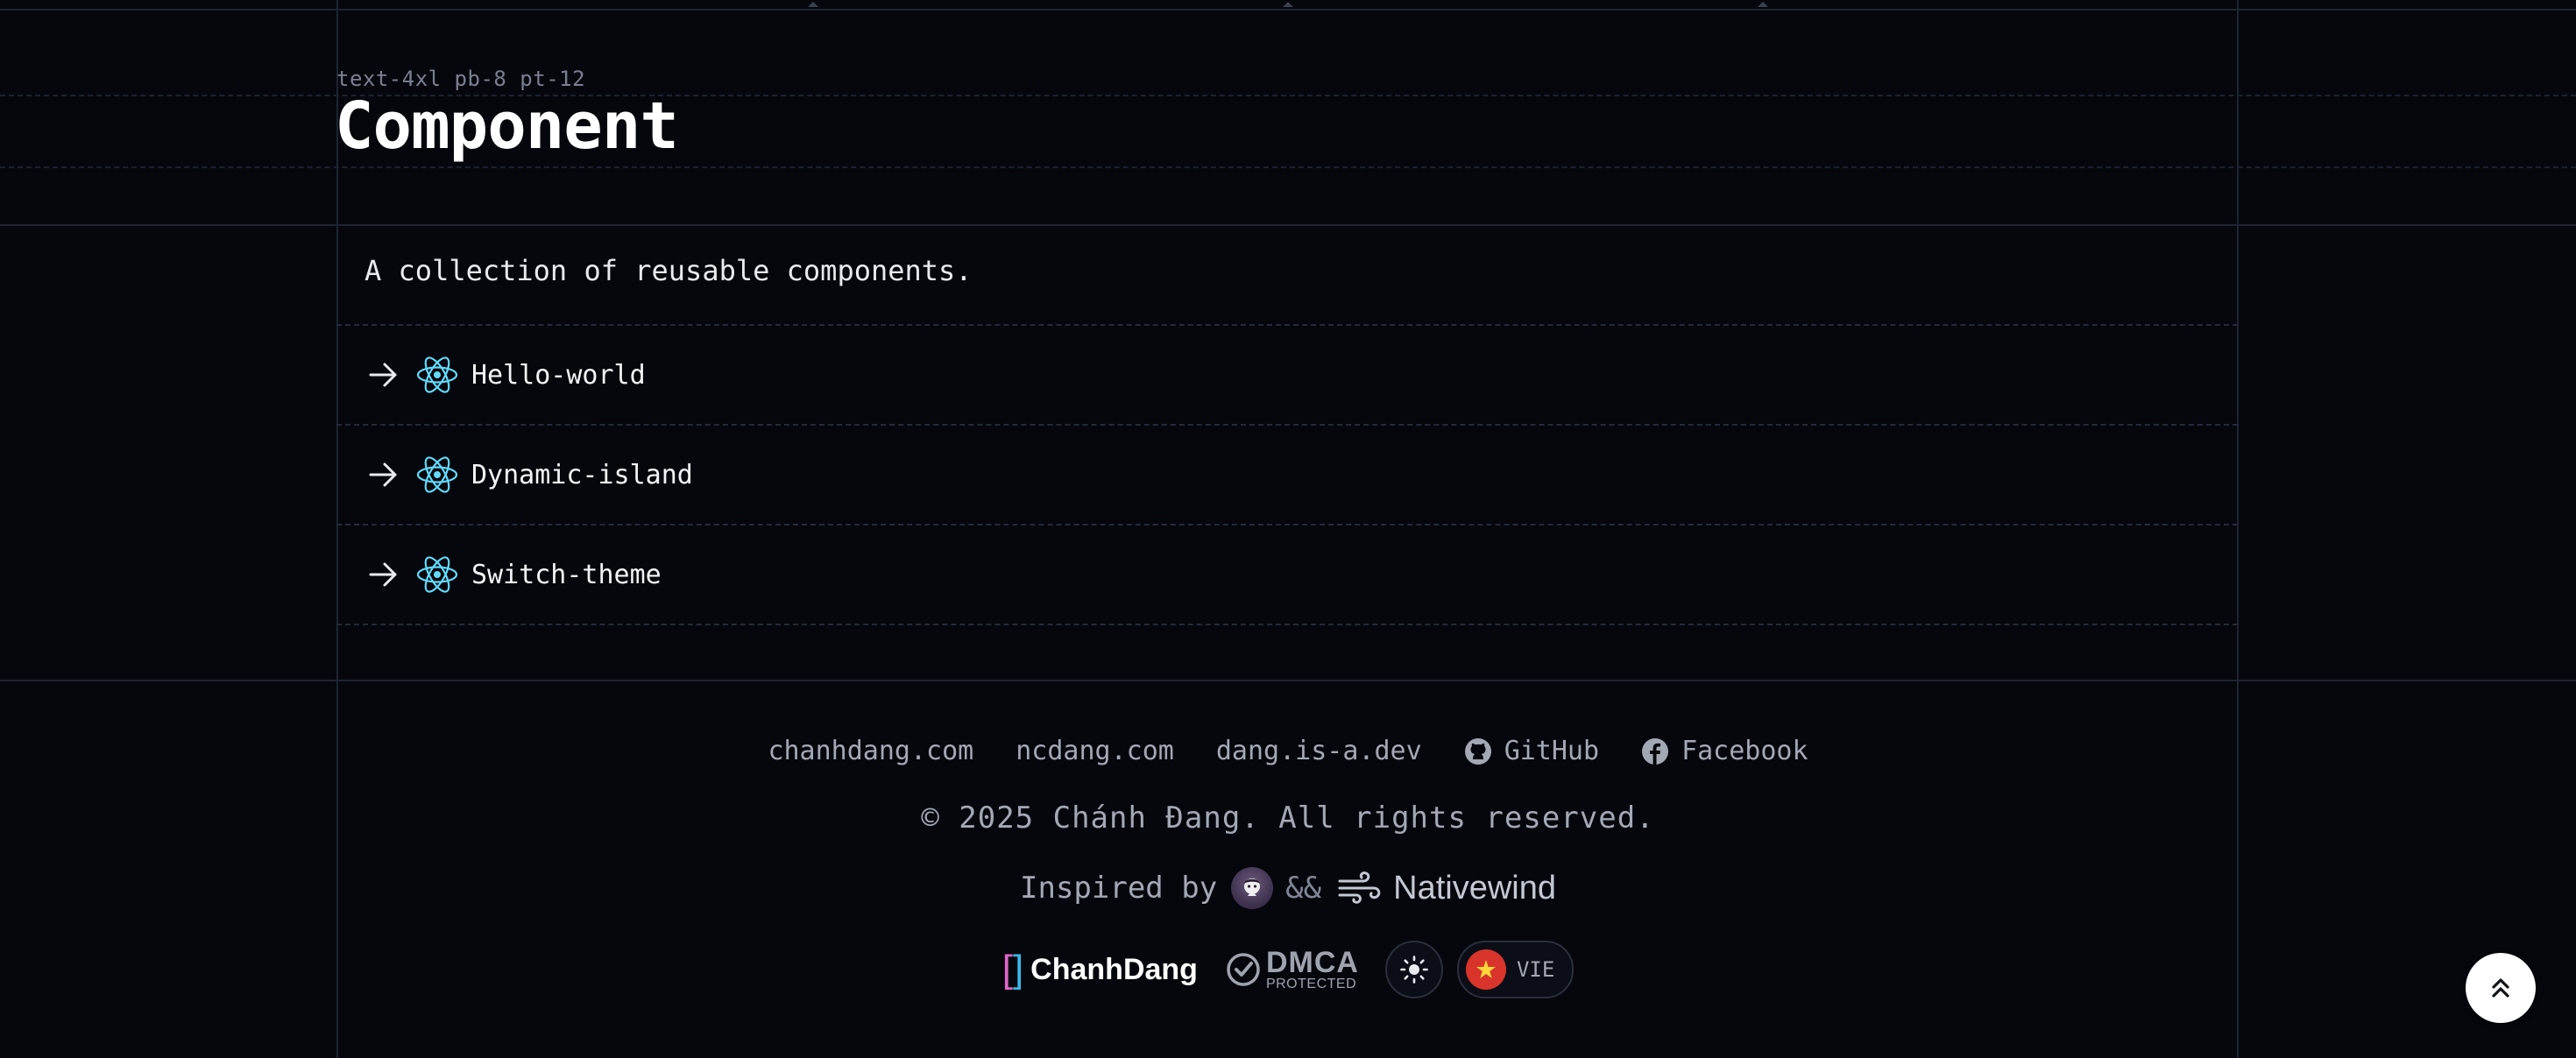  What do you see at coordinates (1007, 970) in the screenshot?
I see `brand-bracket-left: [` at bounding box center [1007, 970].